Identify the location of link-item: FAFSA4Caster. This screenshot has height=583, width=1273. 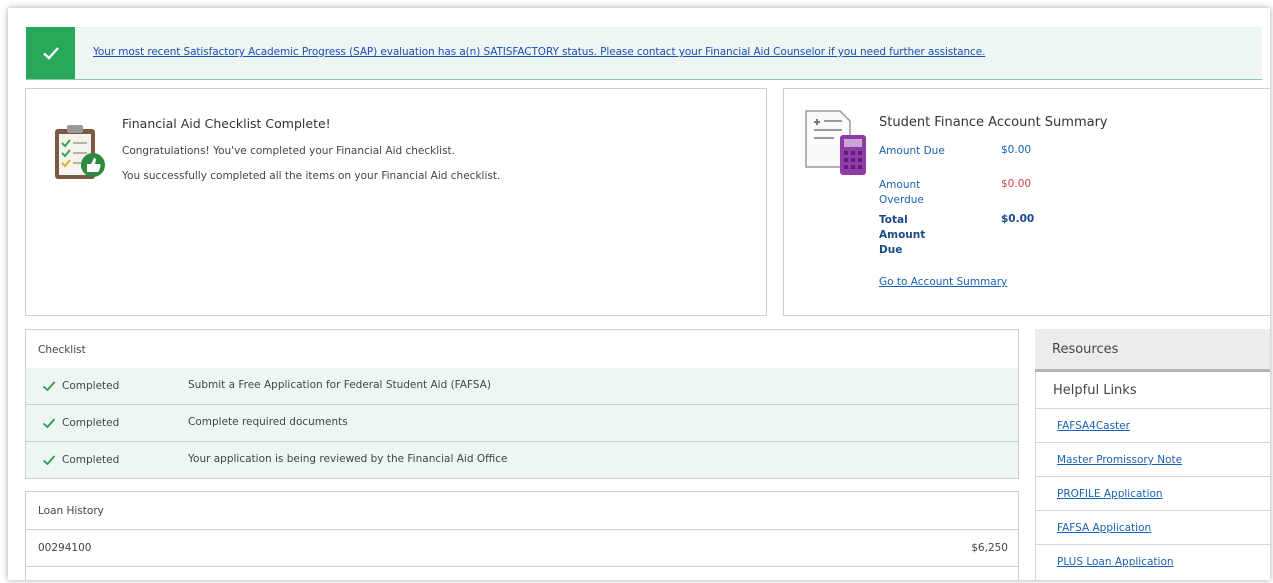
(1153, 426).